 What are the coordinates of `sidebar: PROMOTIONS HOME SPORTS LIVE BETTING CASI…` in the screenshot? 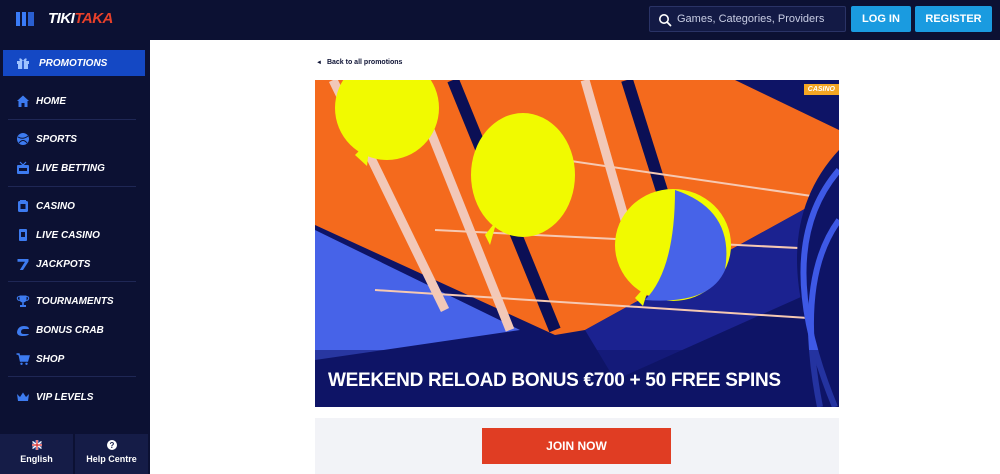 It's located at (75, 257).